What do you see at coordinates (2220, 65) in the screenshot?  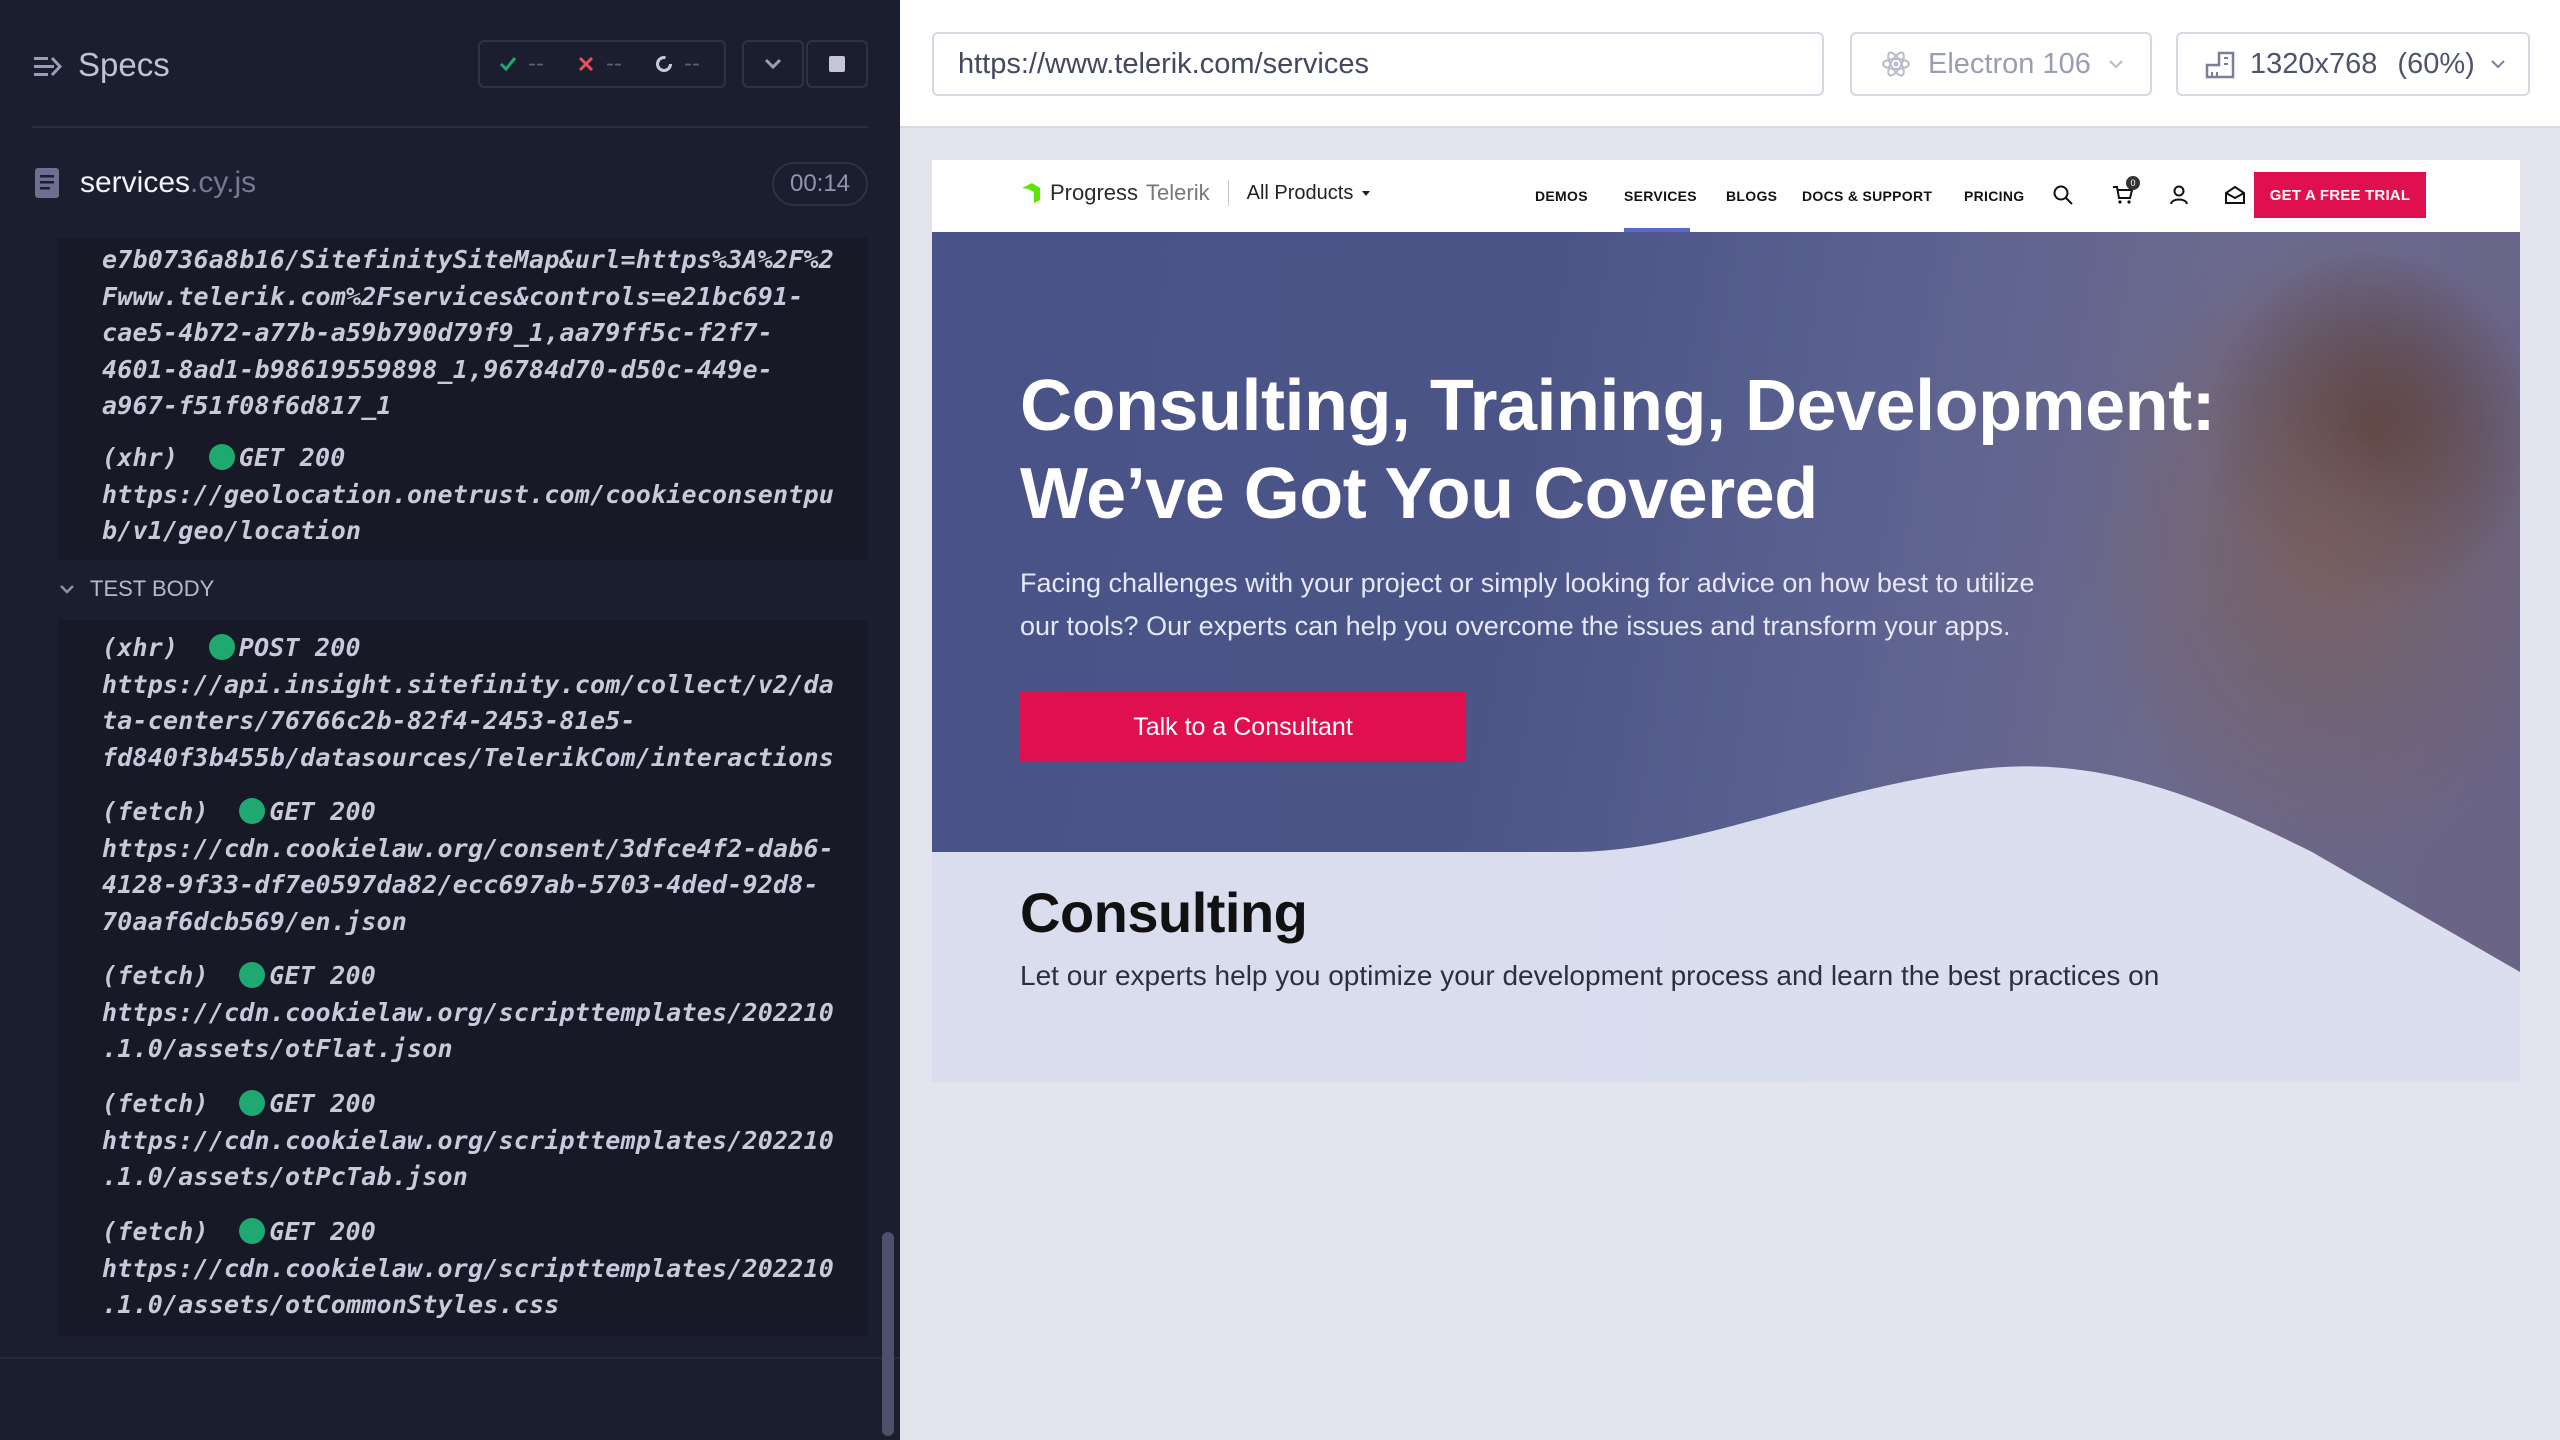 I see `ruler-icon` at bounding box center [2220, 65].